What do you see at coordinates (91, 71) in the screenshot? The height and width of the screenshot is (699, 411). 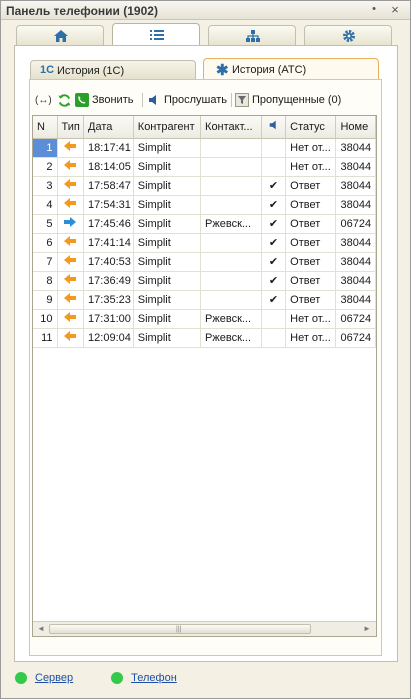 I see `tab-history-1c-label: История (1С)` at bounding box center [91, 71].